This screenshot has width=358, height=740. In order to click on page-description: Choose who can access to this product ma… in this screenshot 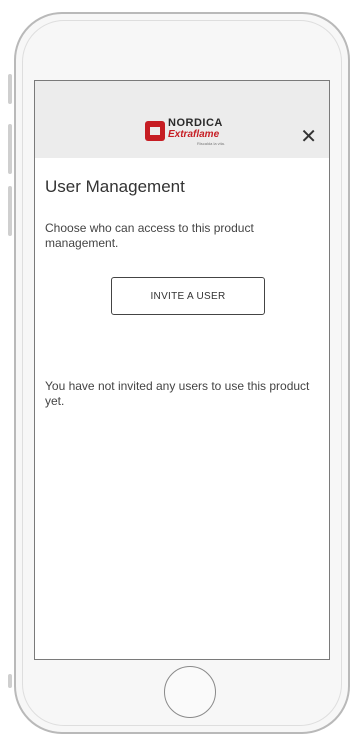, I will do `click(149, 235)`.